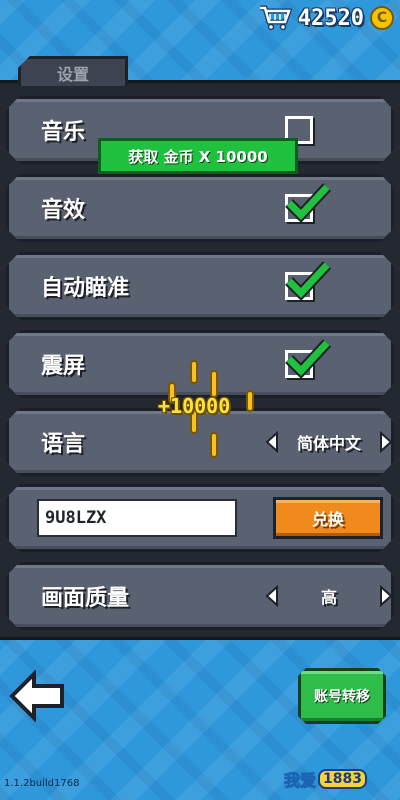 The height and width of the screenshot is (800, 400). I want to click on top-bar: 42520 C, so click(326, 18).